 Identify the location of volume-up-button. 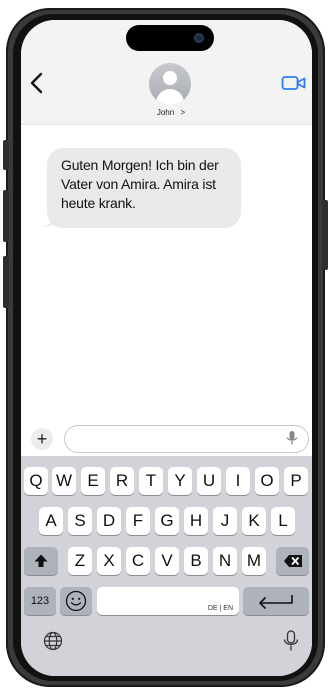
(6, 216).